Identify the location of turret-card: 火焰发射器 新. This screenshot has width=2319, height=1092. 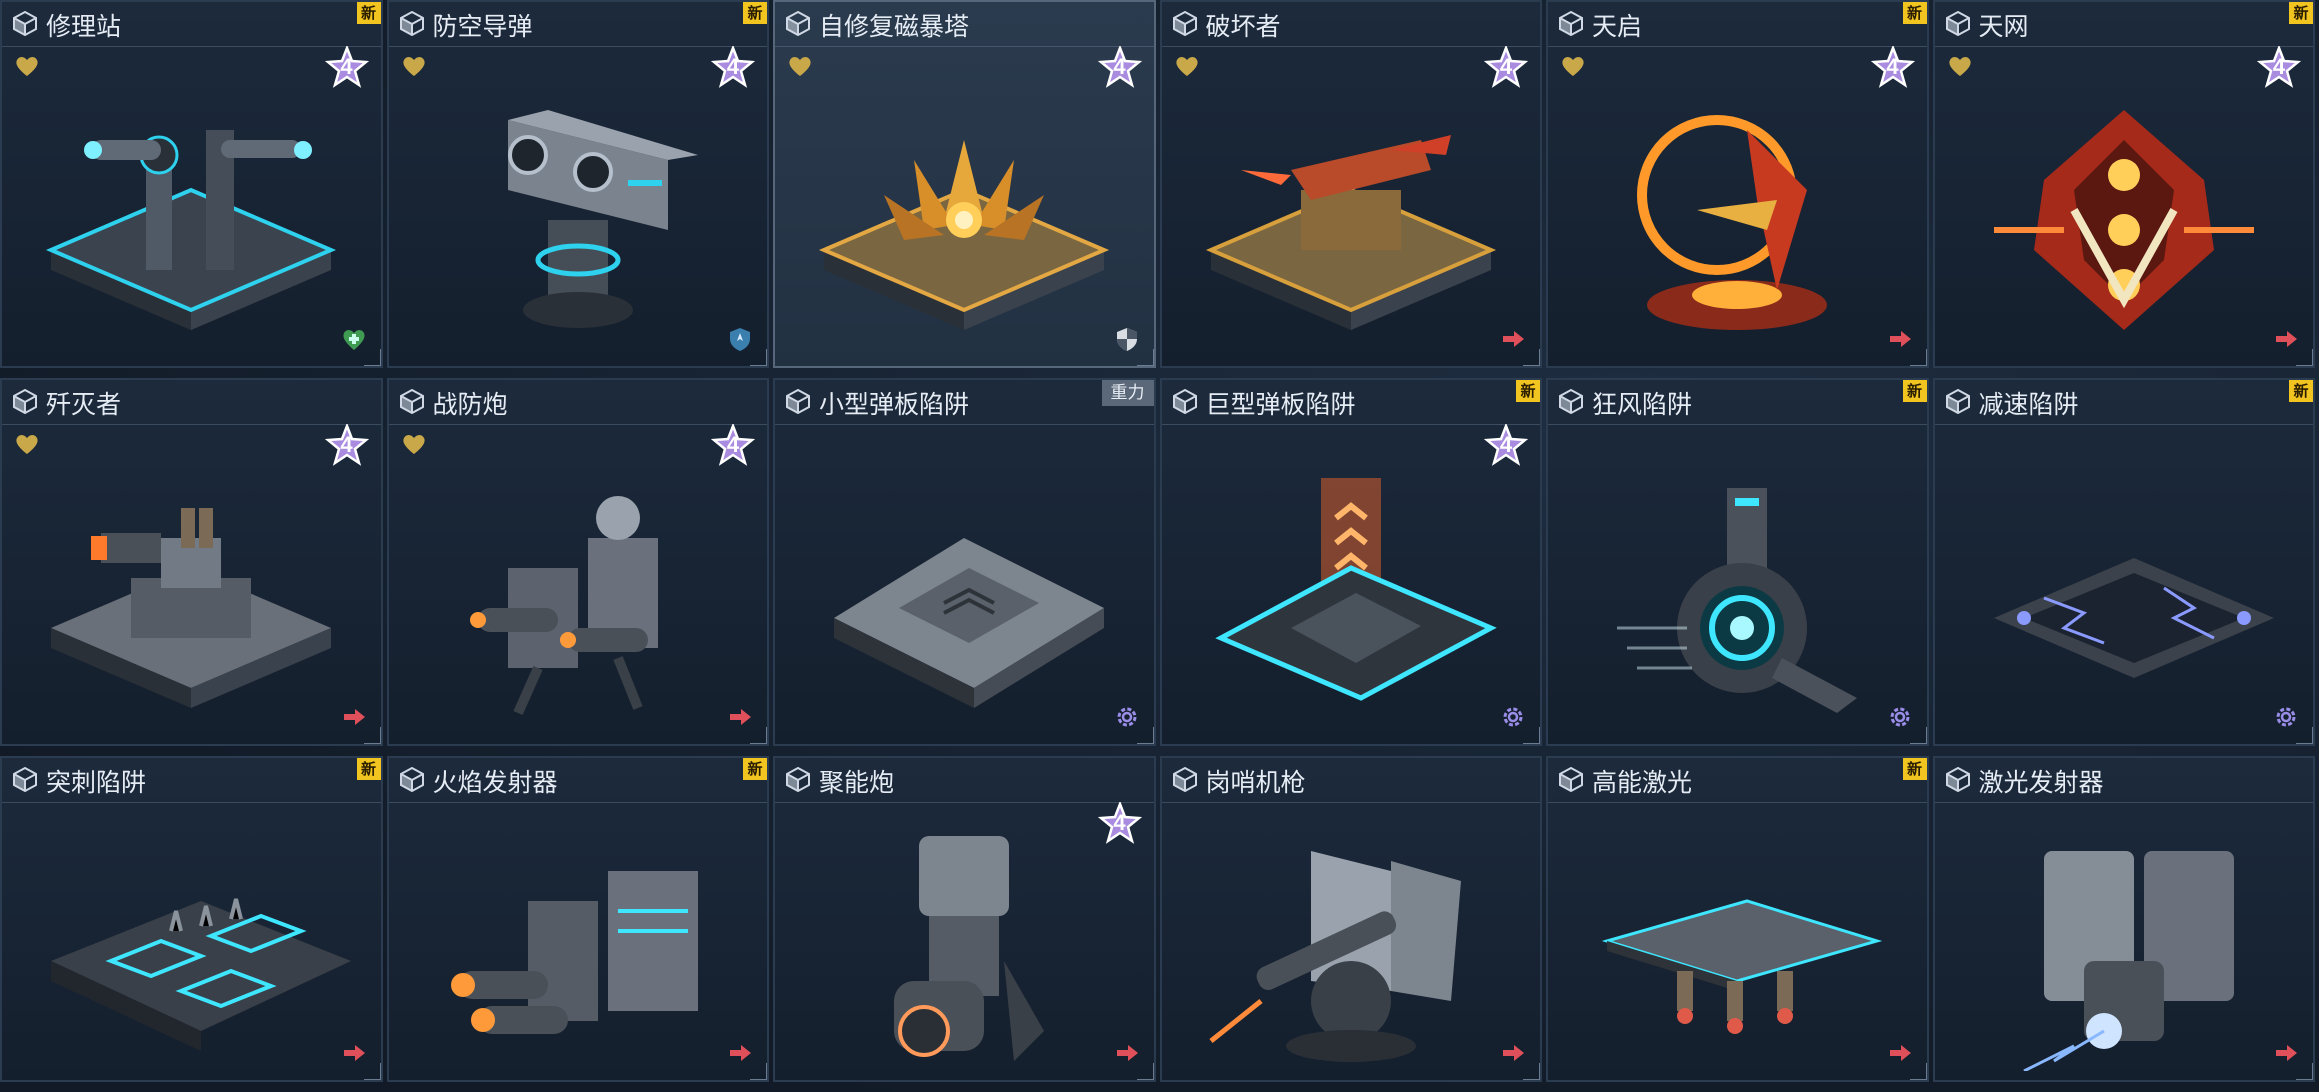
(577, 919).